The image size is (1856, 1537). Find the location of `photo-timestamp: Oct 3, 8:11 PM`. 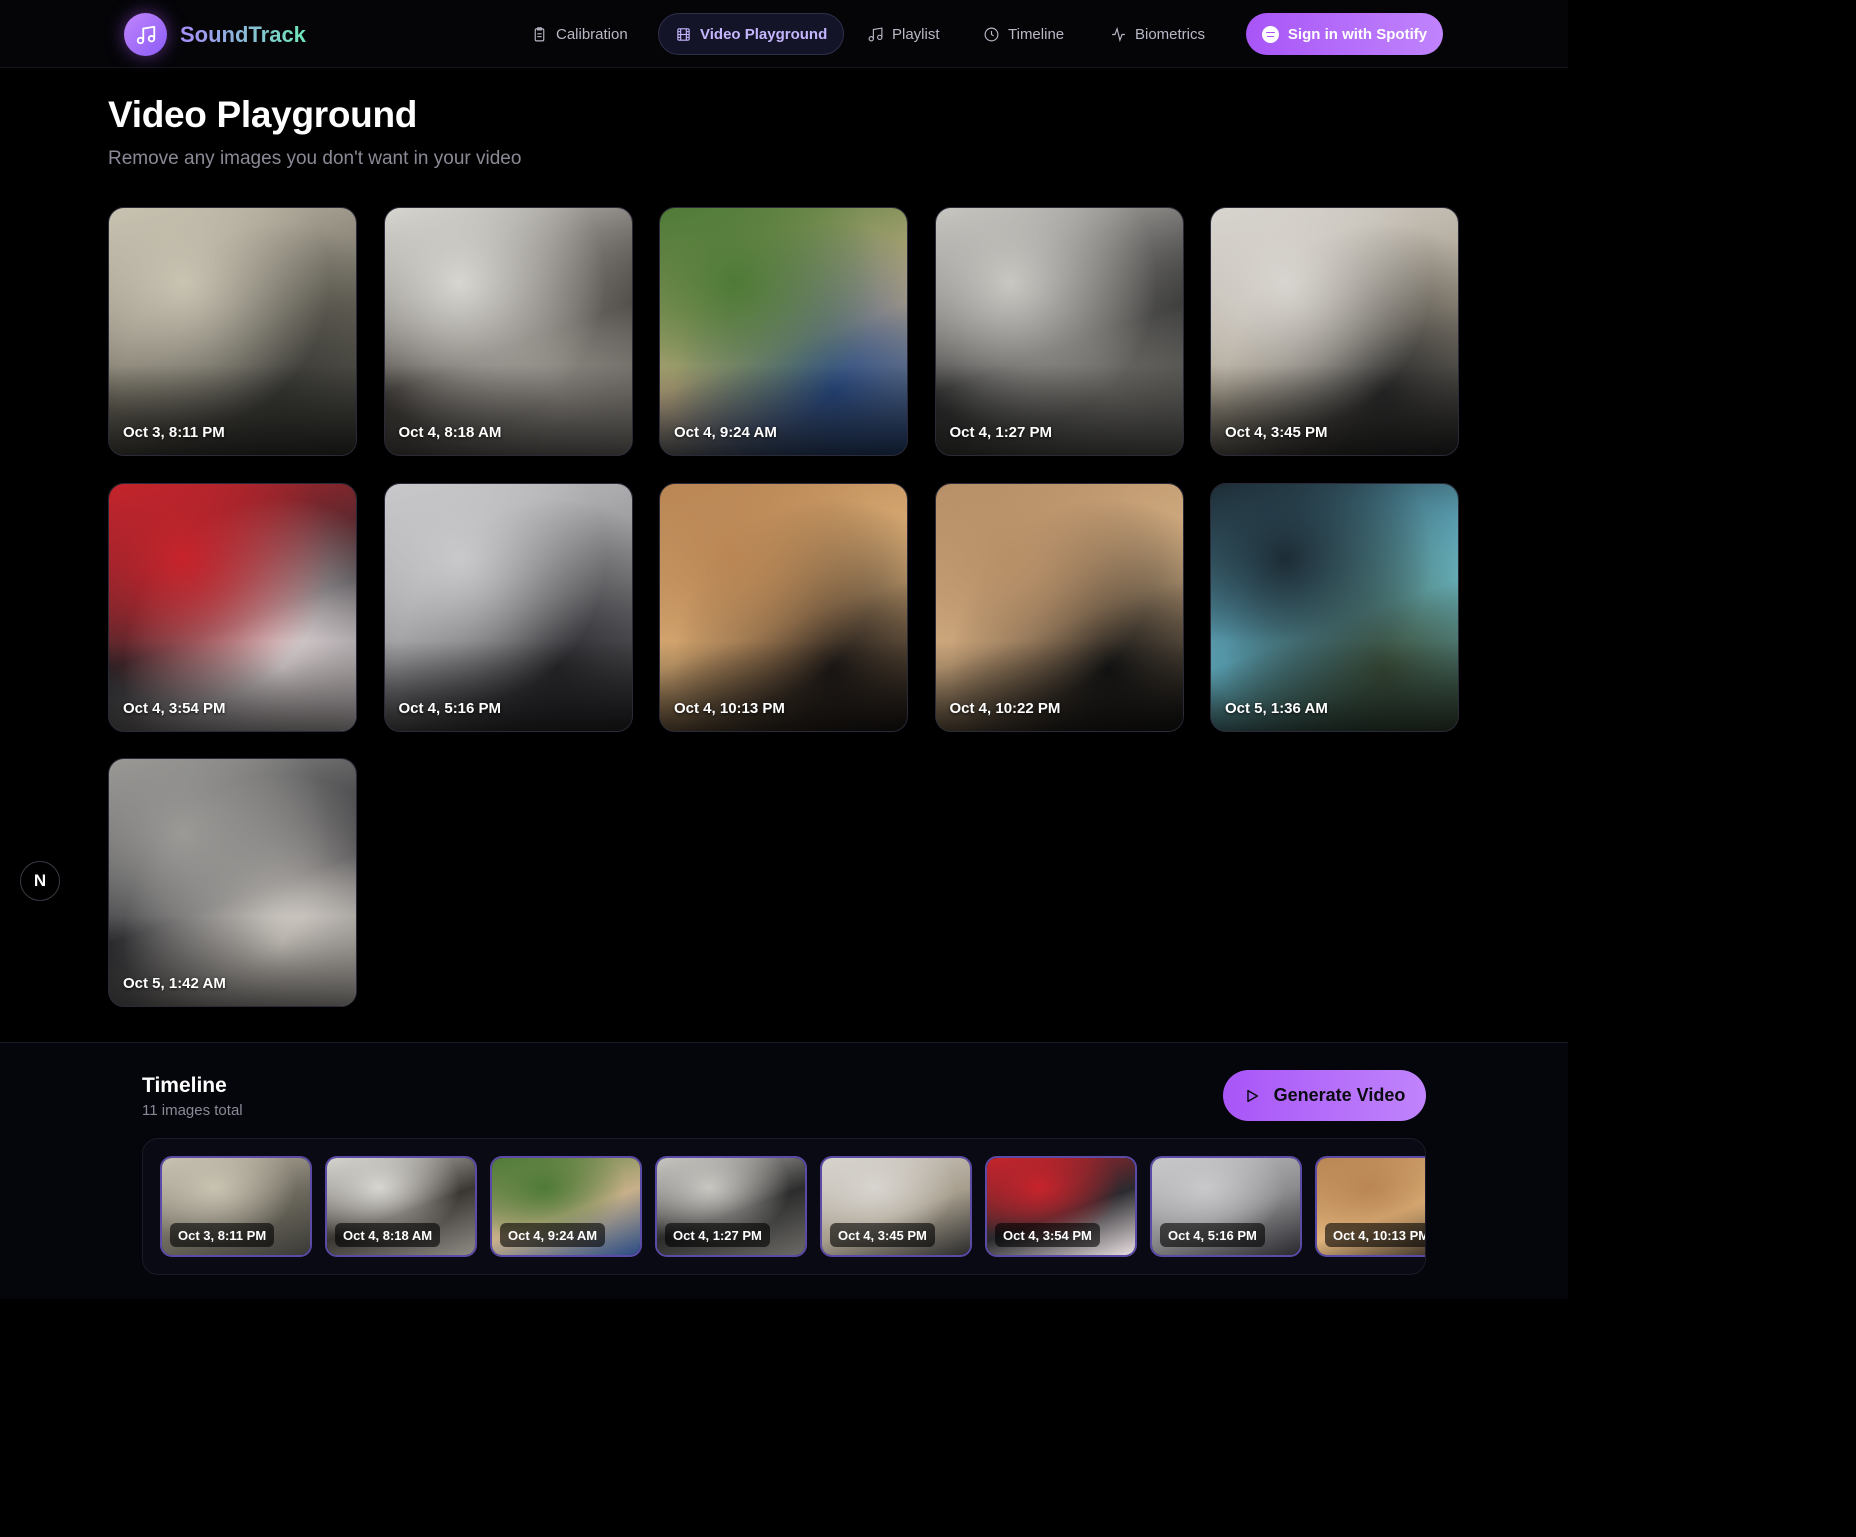

photo-timestamp: Oct 3, 8:11 PM is located at coordinates (174, 432).